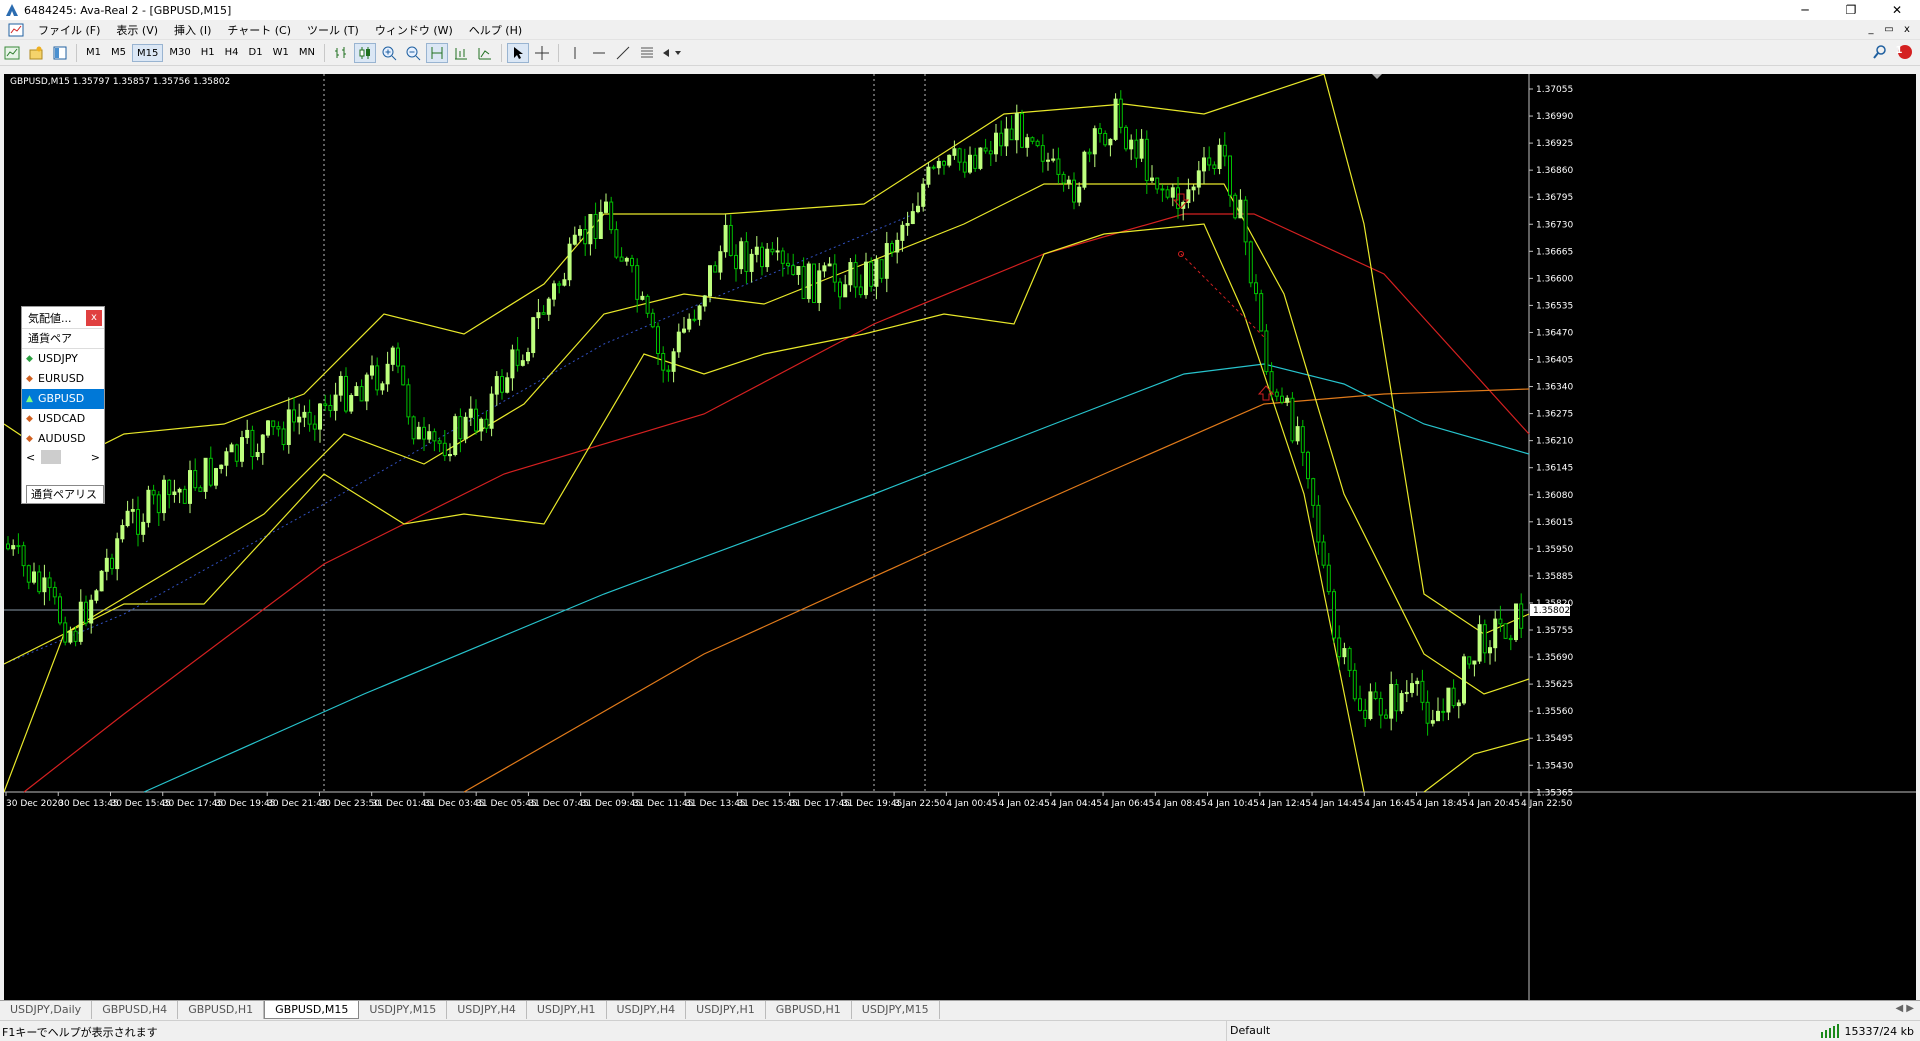 Image resolution: width=1920 pixels, height=1041 pixels. I want to click on menu-file: ファイル (F), so click(69, 30).